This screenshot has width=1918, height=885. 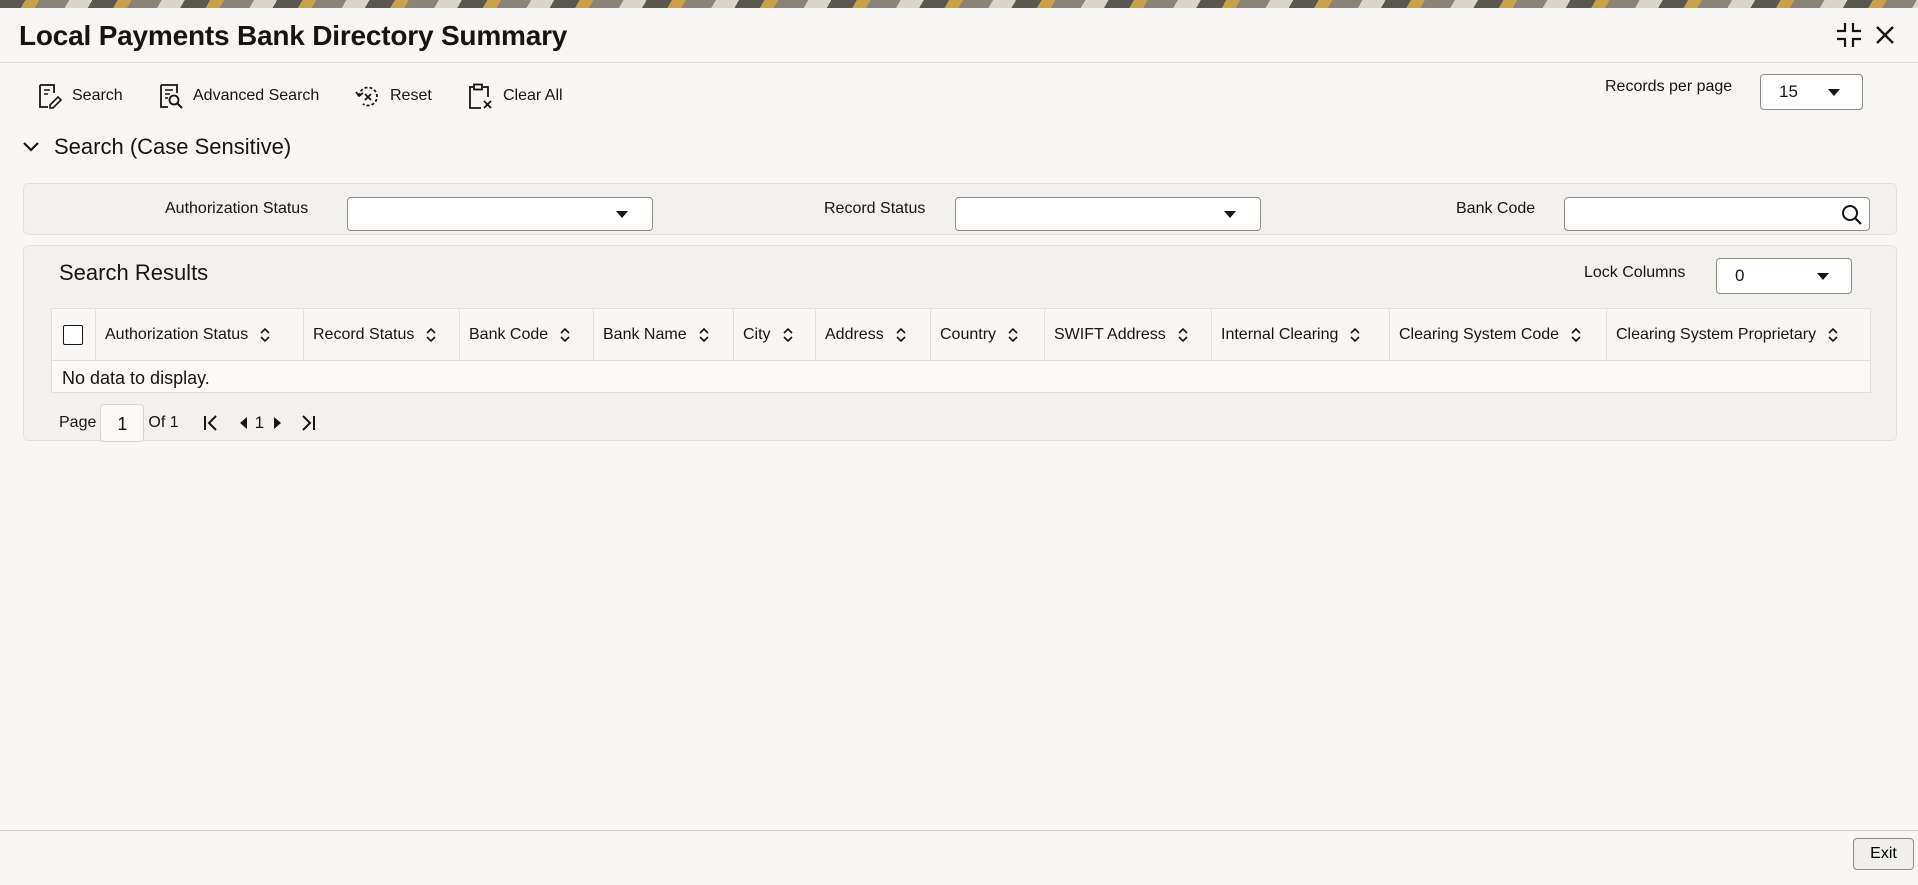 What do you see at coordinates (854, 334) in the screenshot?
I see `column-label: Address` at bounding box center [854, 334].